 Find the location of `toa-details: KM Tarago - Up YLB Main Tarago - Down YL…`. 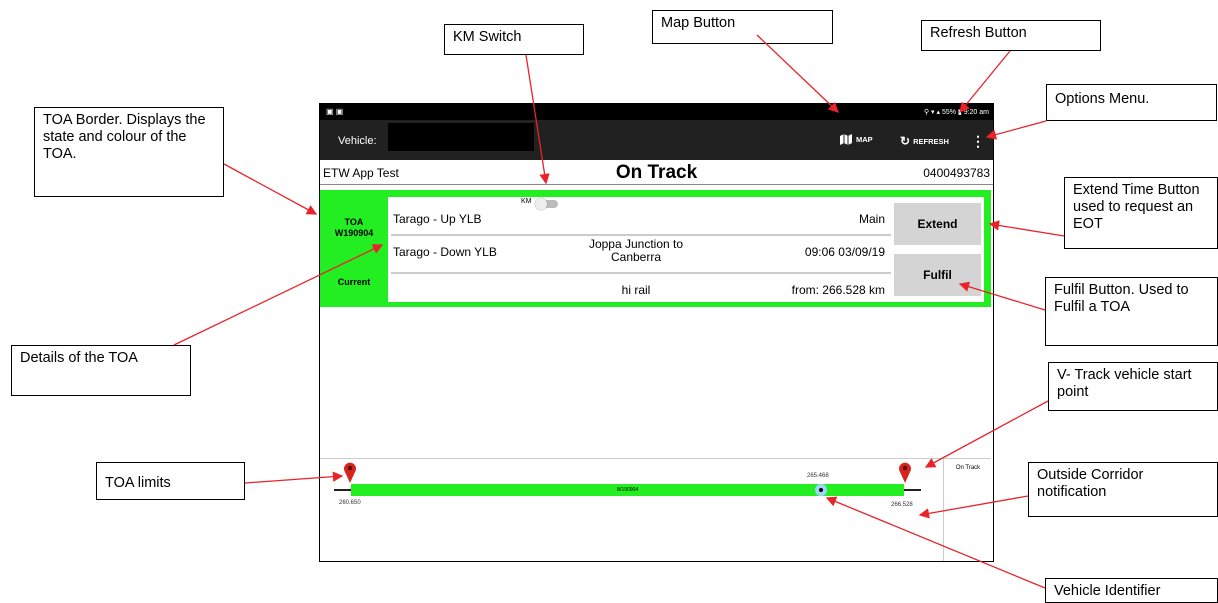

toa-details: KM Tarago - Up YLB Main Tarago - Down YL… is located at coordinates (686, 249).